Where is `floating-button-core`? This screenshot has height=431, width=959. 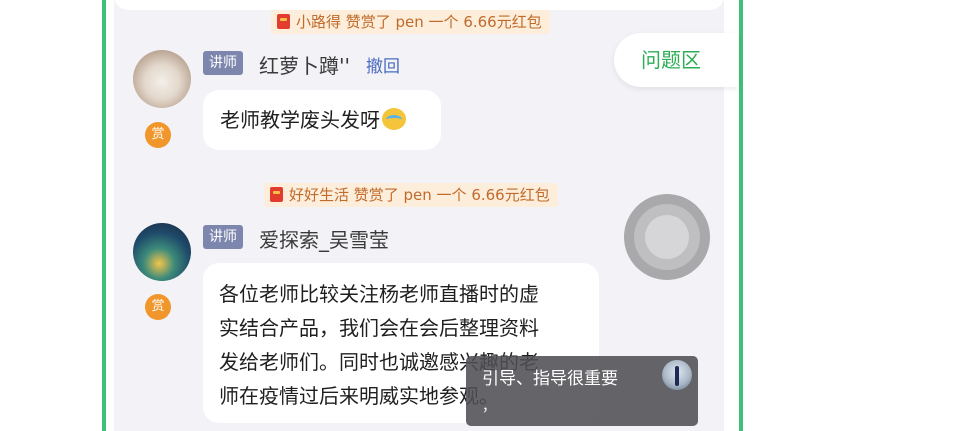
floating-button-core is located at coordinates (667, 237).